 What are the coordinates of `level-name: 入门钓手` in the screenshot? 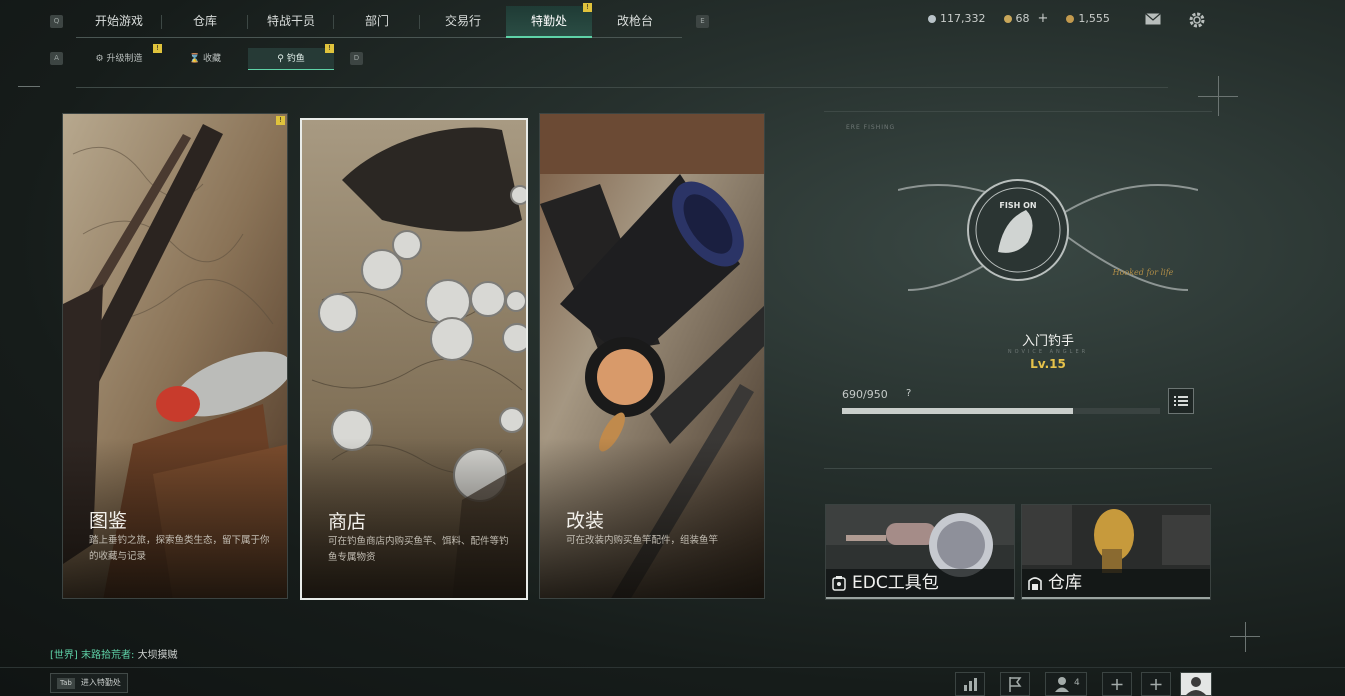 It's located at (1047, 341).